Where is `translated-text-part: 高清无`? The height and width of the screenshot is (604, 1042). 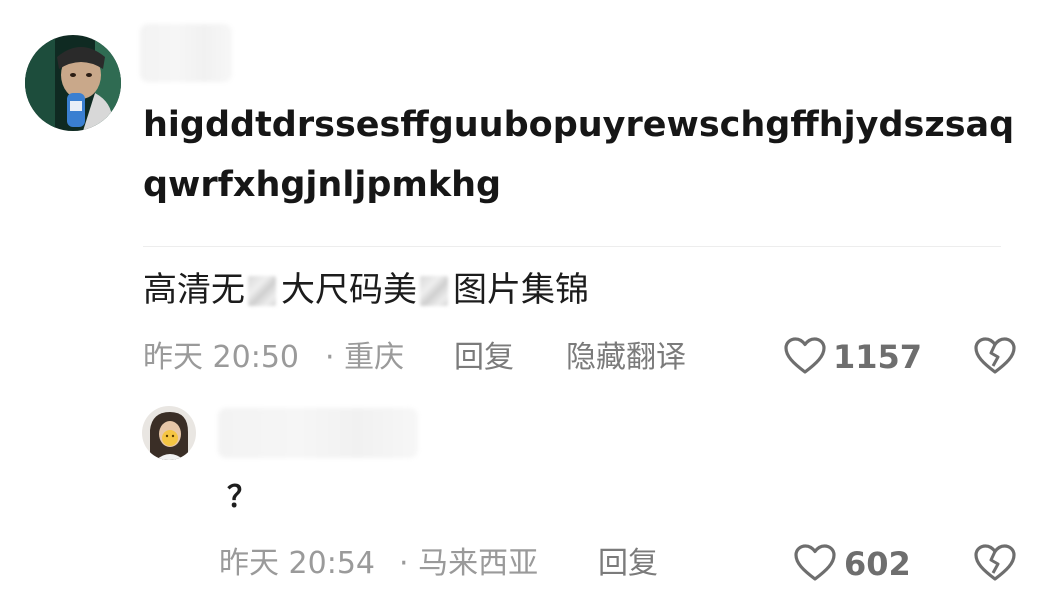
translated-text-part: 高清无 is located at coordinates (194, 290).